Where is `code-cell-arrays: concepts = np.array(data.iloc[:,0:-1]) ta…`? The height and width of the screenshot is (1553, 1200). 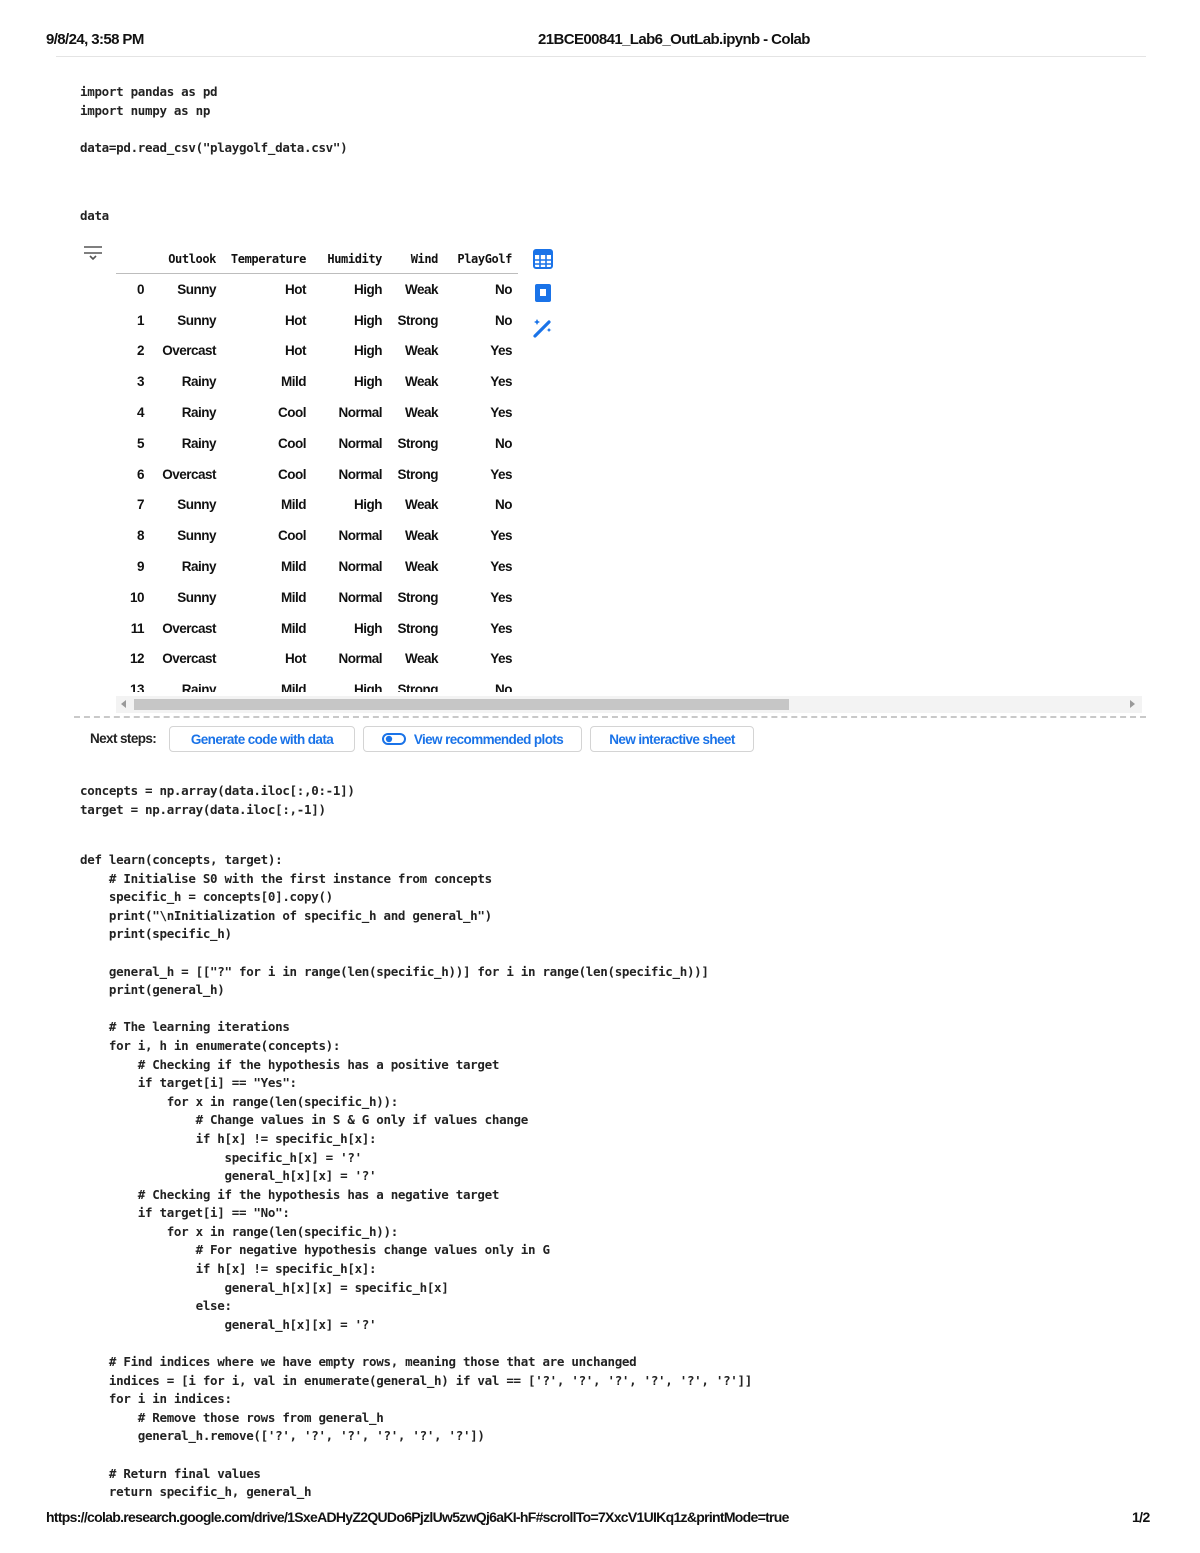 code-cell-arrays: concepts = np.array(data.iloc[:,0:-1]) ta… is located at coordinates (217, 800).